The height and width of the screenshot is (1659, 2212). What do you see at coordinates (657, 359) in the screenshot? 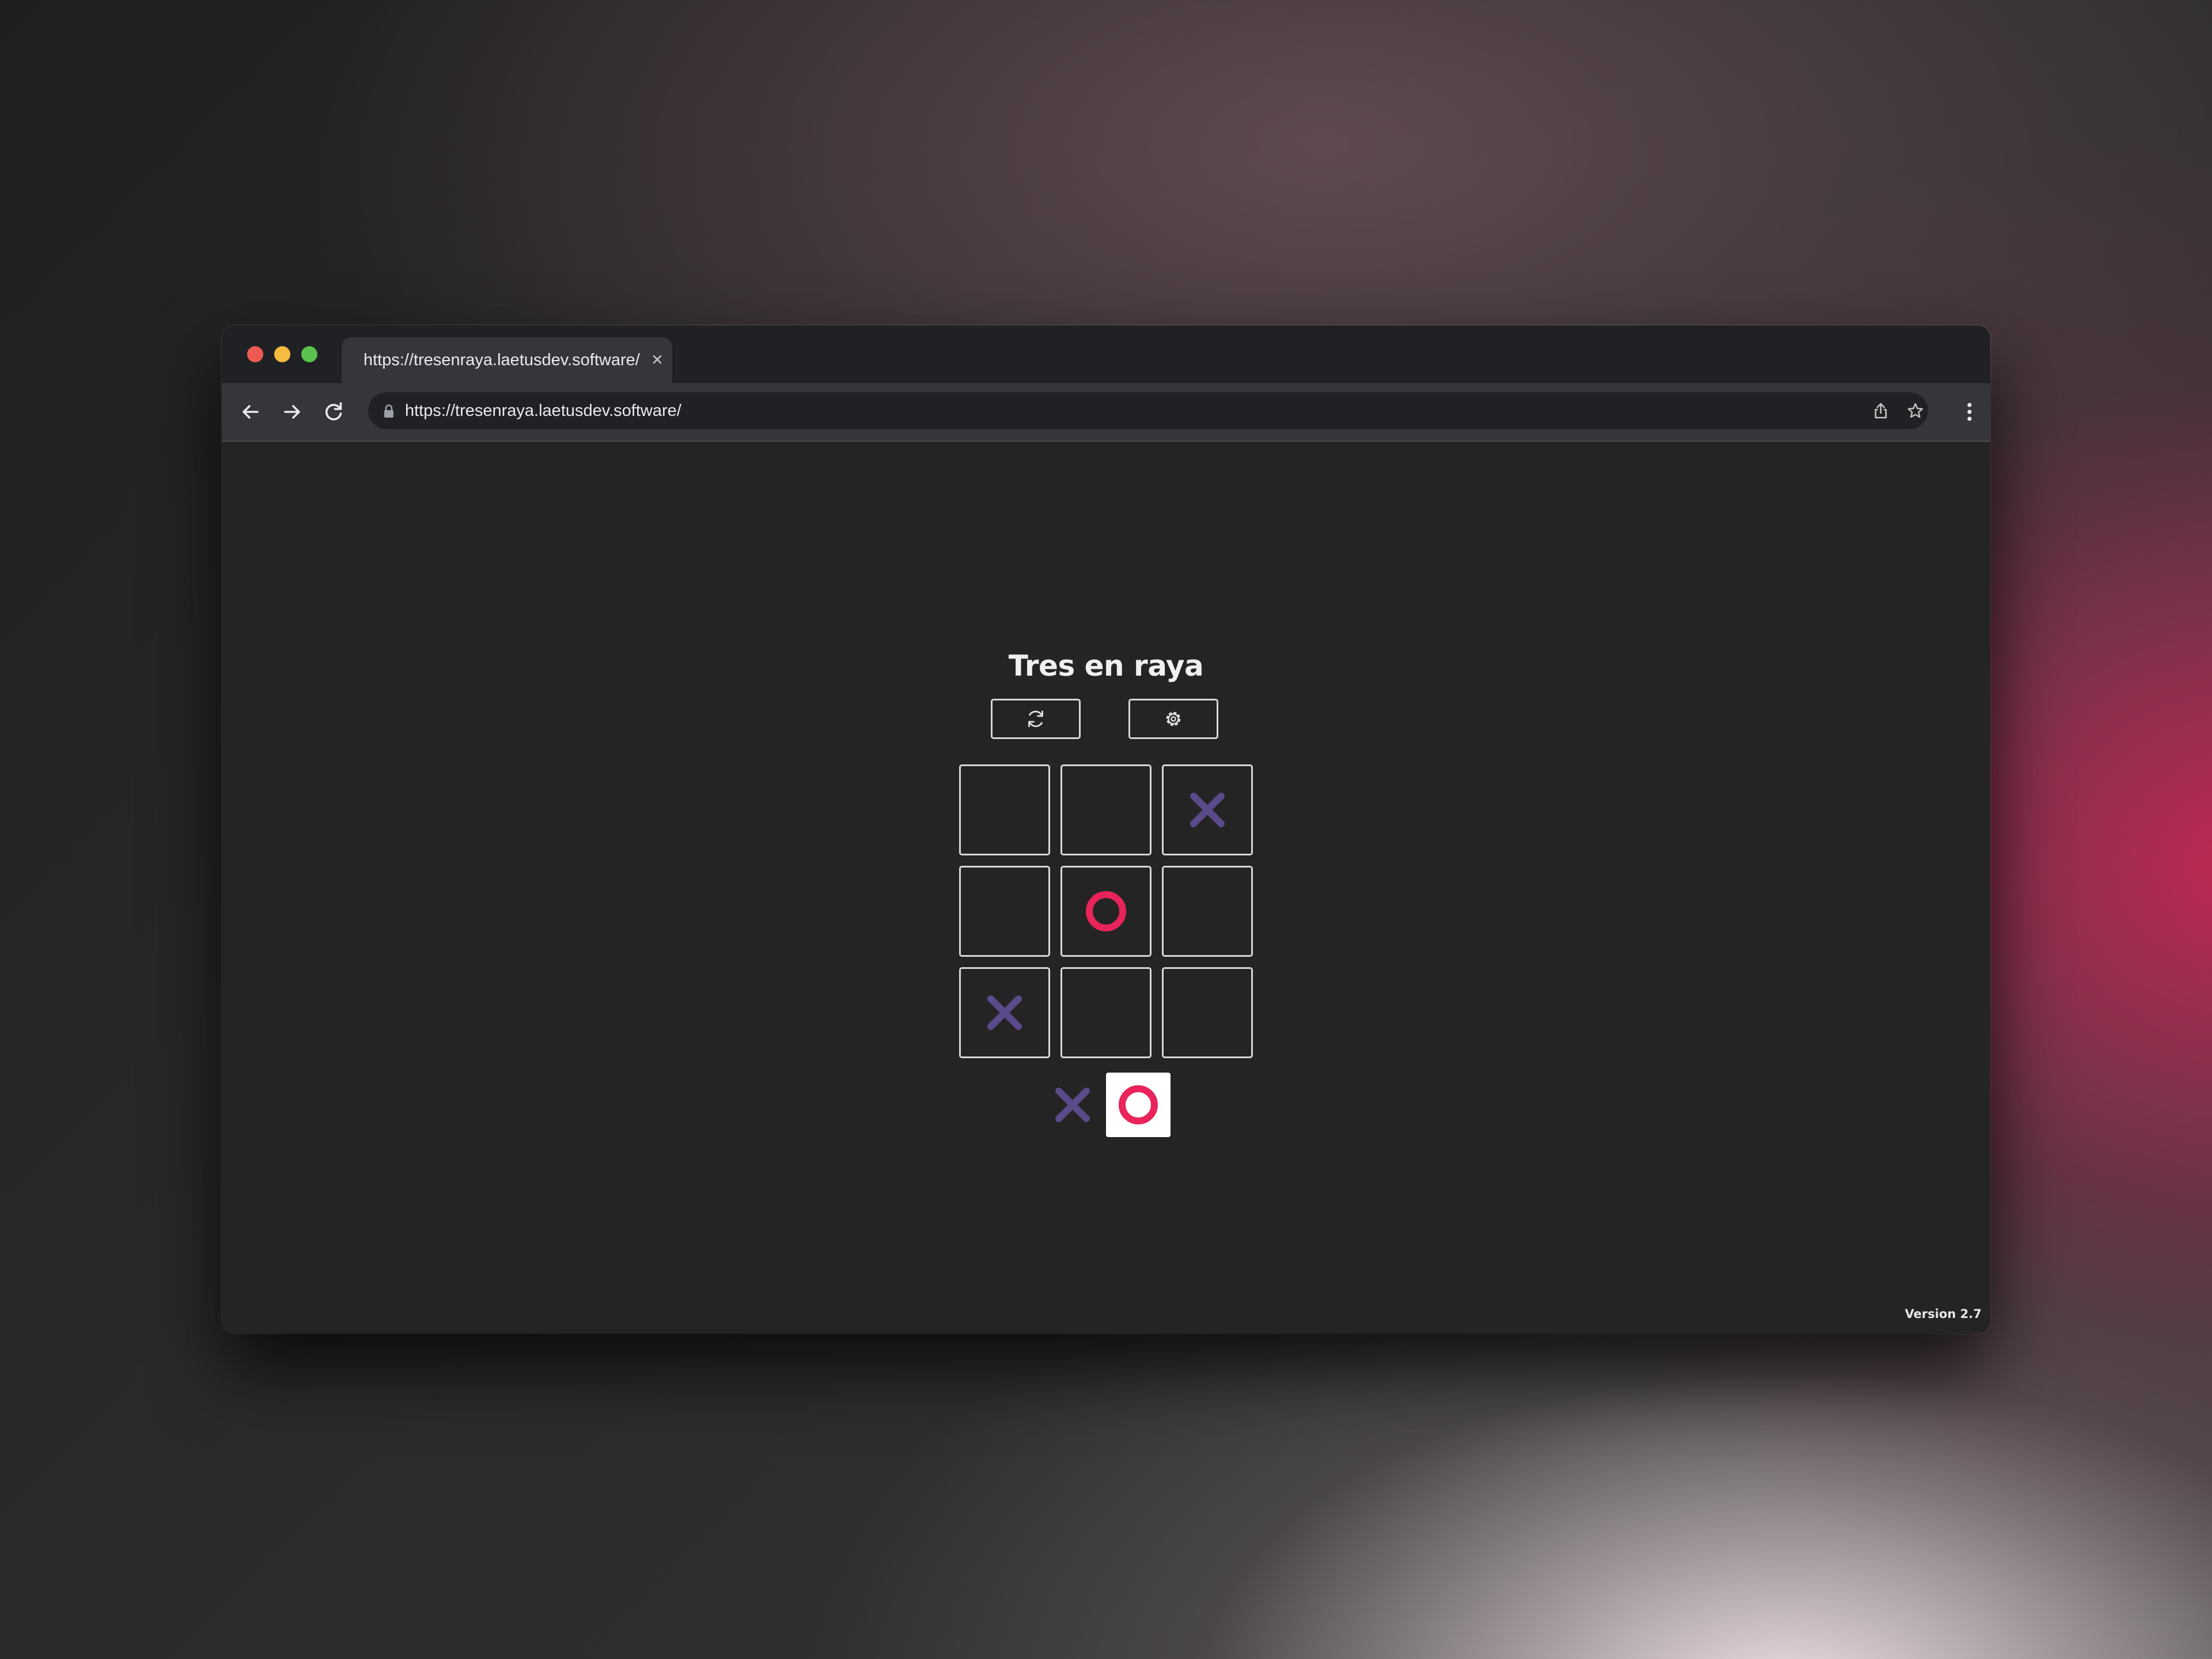
I see `close-icon` at bounding box center [657, 359].